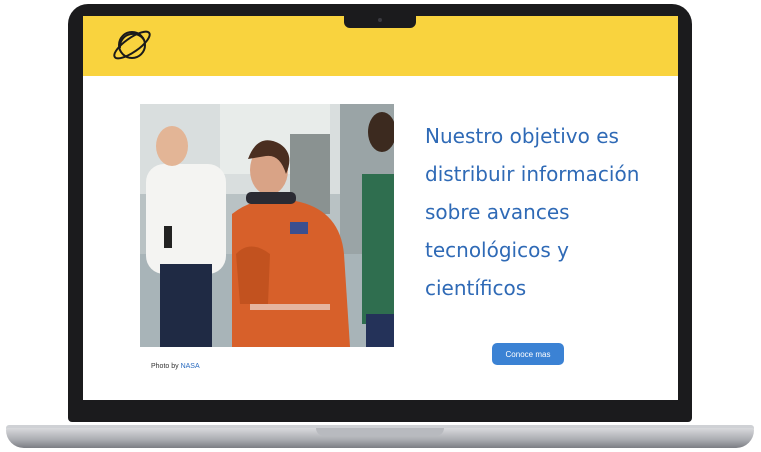 Image resolution: width=761 pixels, height=452 pixels. Describe the element at coordinates (528, 354) in the screenshot. I see `conoce-mas-button: Conoce mas` at that location.